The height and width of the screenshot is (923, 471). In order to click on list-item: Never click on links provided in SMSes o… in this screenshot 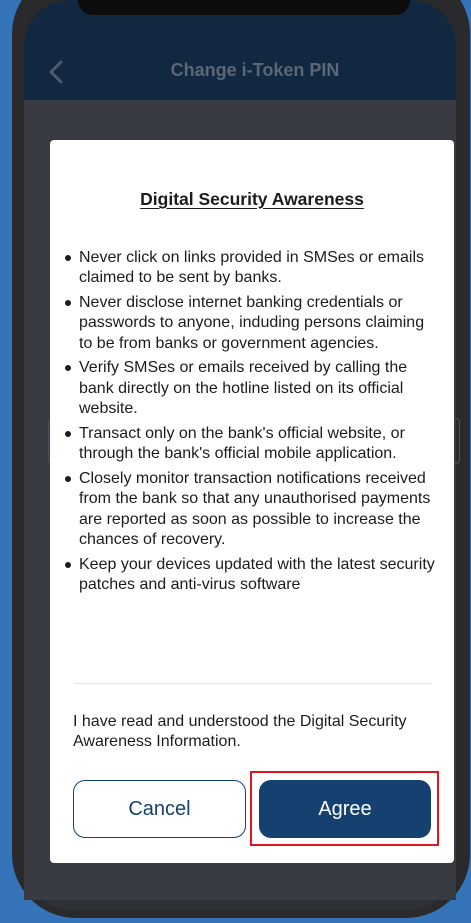, I will do `click(250, 268)`.